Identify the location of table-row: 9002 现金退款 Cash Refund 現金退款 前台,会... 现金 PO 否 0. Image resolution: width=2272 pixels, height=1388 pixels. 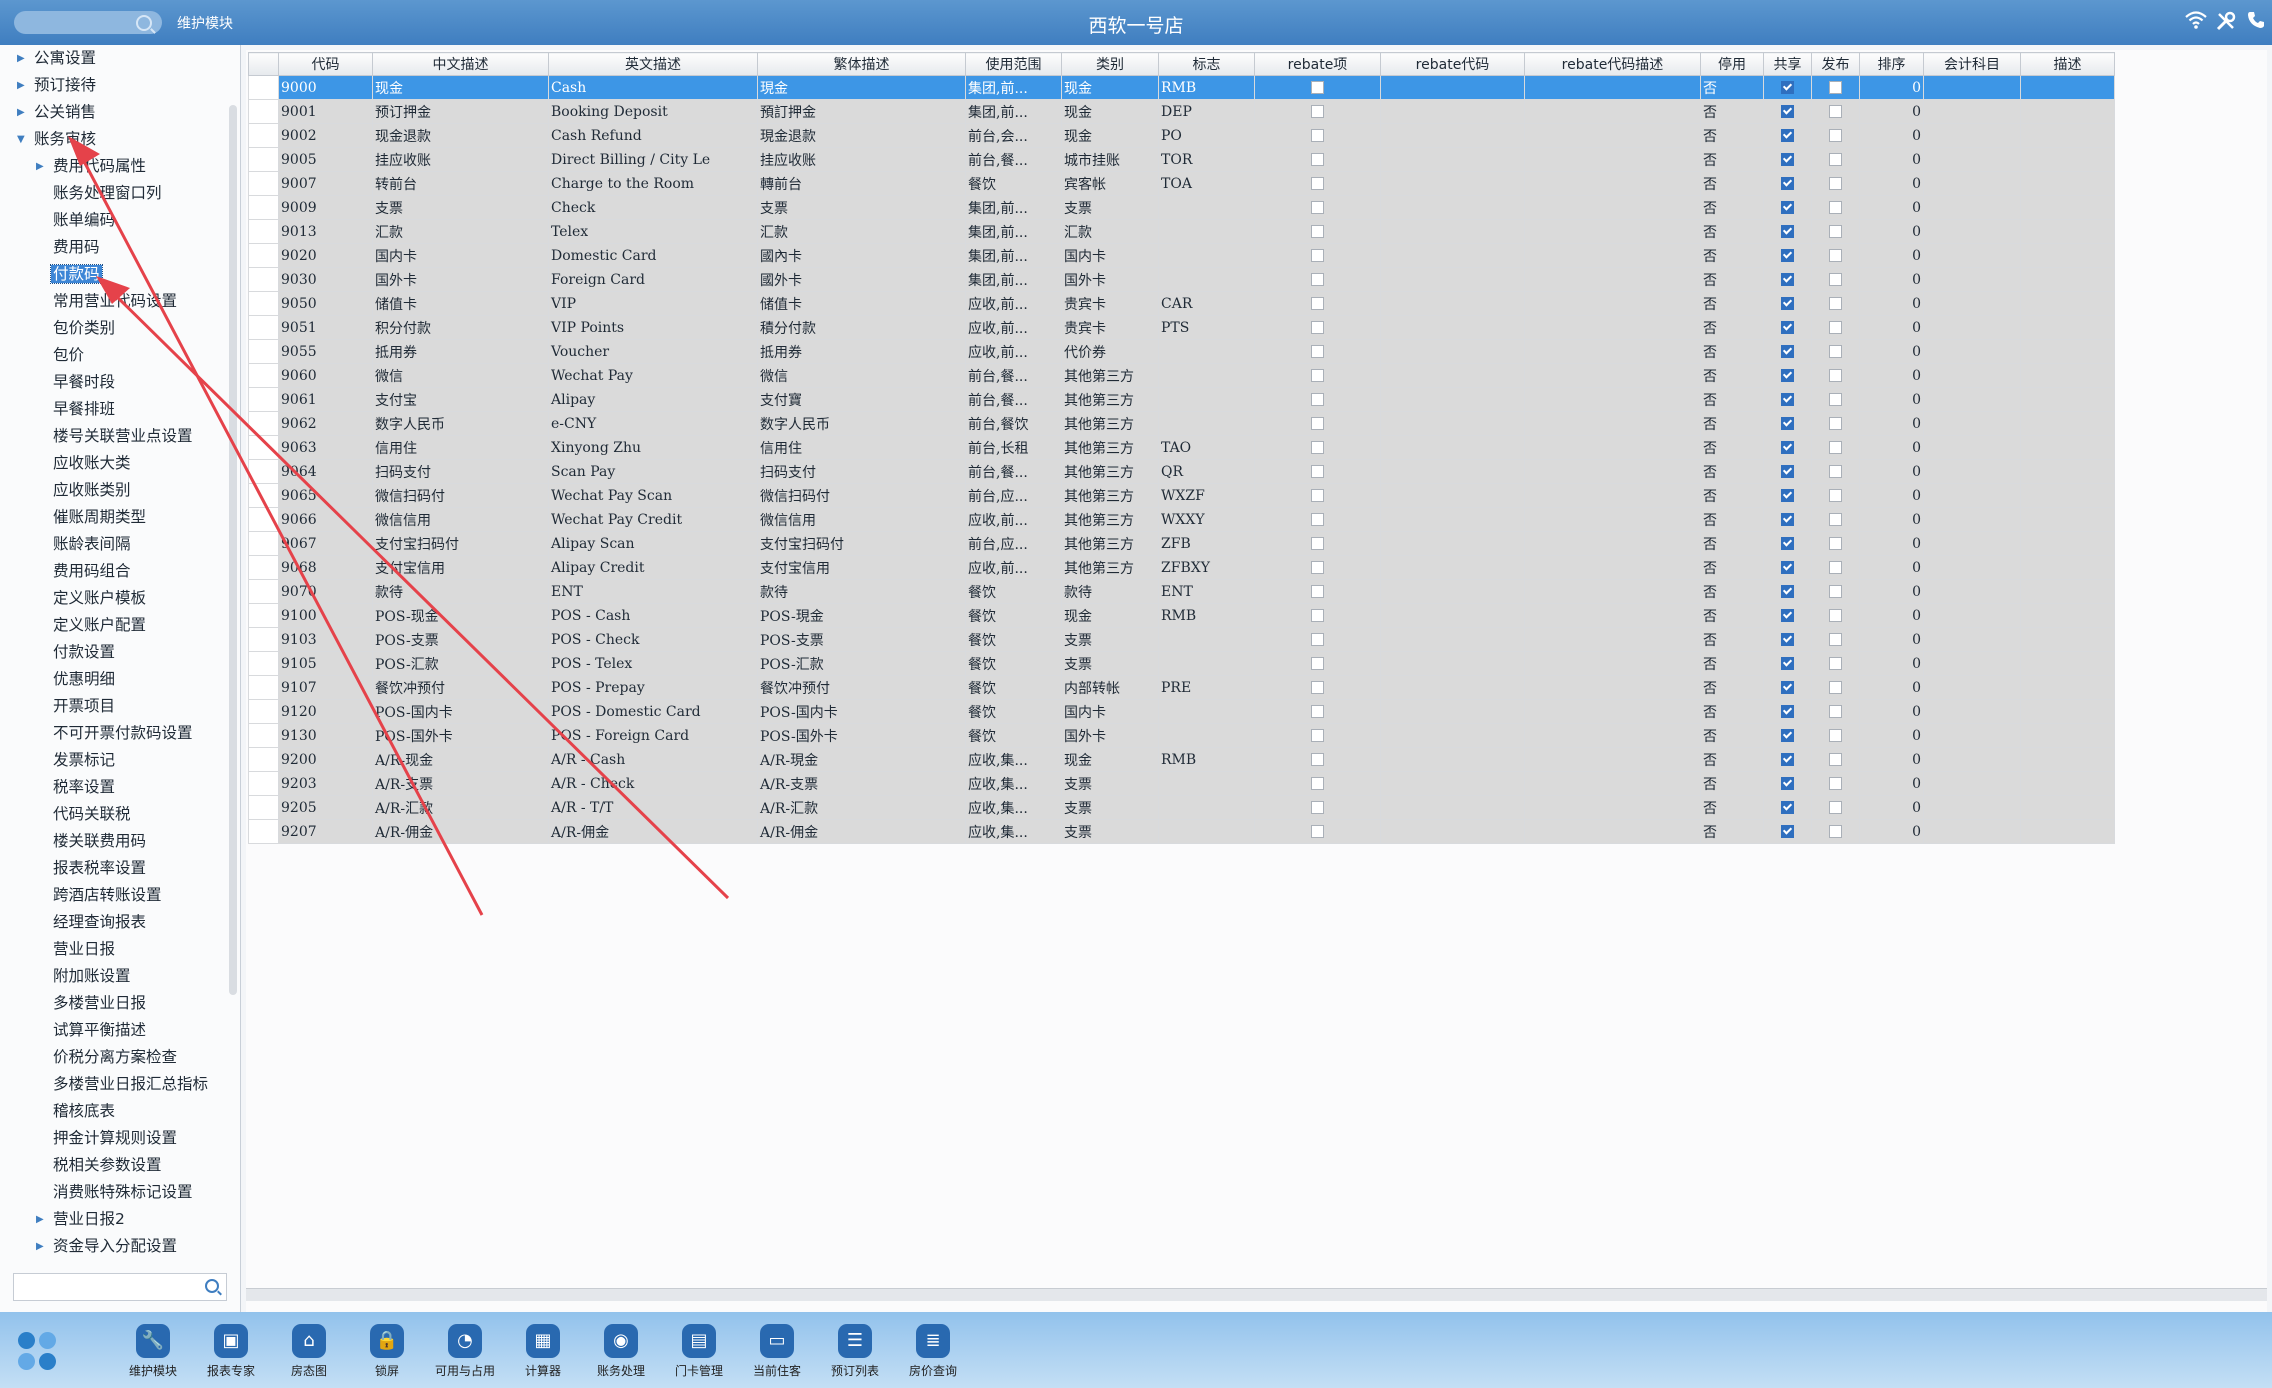
(1181, 135).